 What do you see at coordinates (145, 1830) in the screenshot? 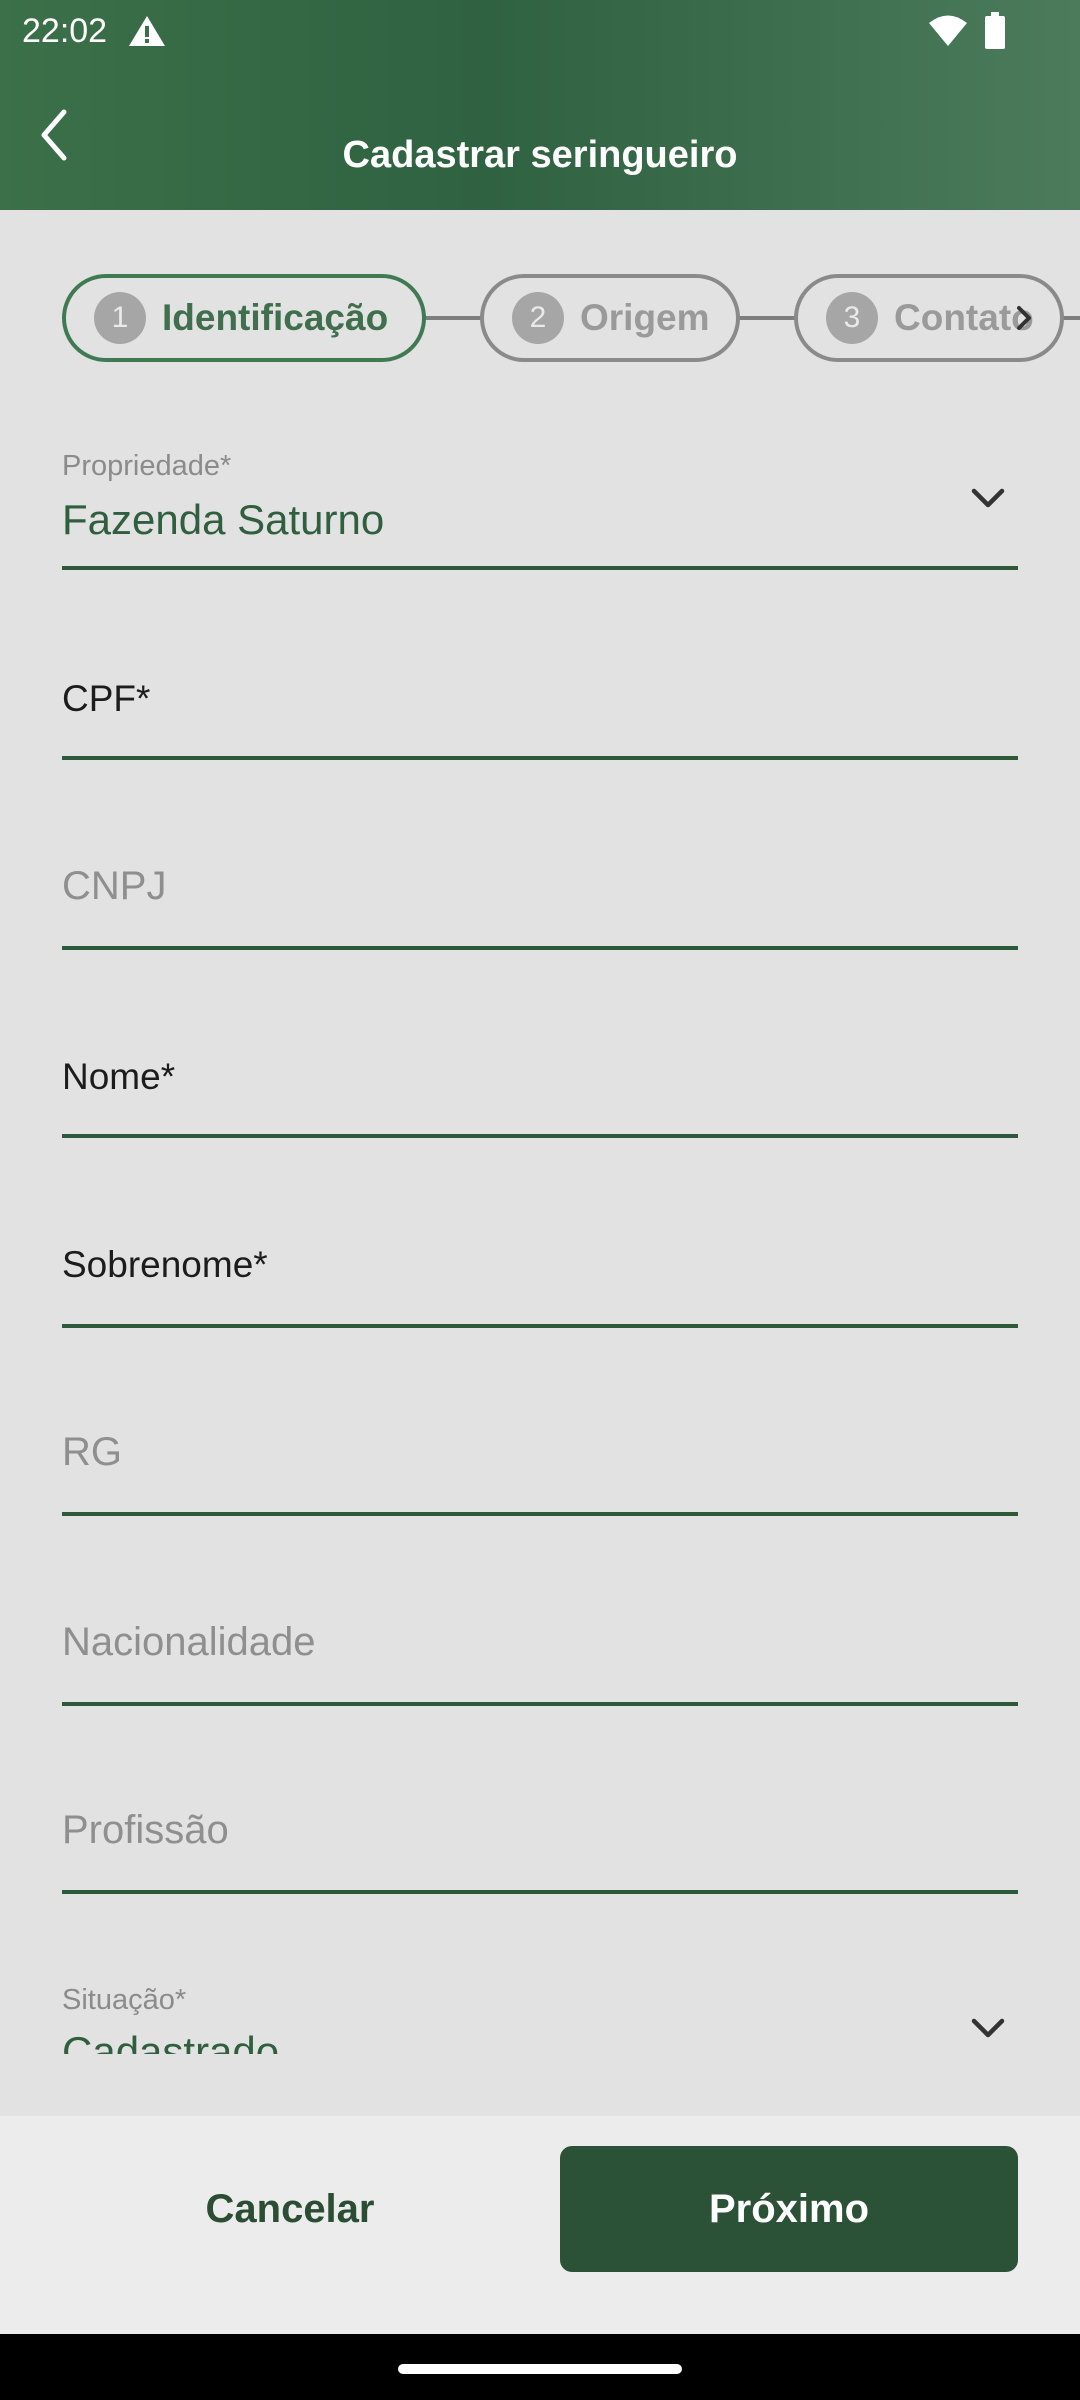
I see `profissao-label: Profissão` at bounding box center [145, 1830].